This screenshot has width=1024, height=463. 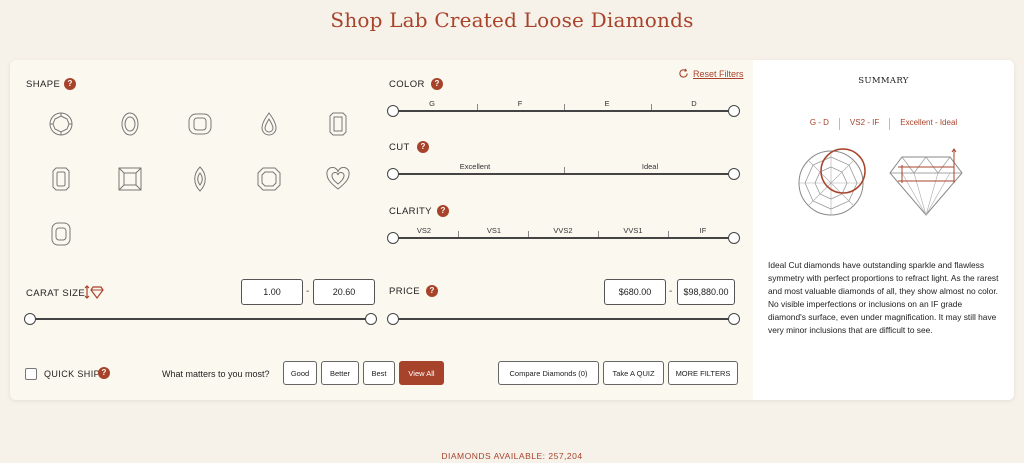 What do you see at coordinates (432, 291) in the screenshot?
I see `price-help-icon: ?` at bounding box center [432, 291].